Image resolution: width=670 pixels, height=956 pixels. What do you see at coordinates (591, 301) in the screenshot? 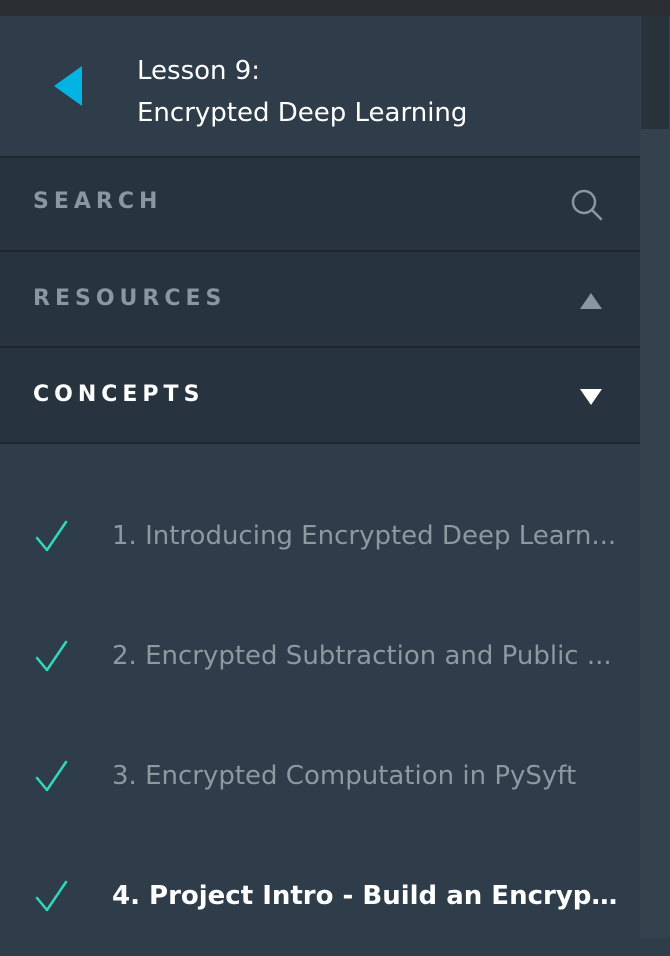
I see `triangle-up-icon` at bounding box center [591, 301].